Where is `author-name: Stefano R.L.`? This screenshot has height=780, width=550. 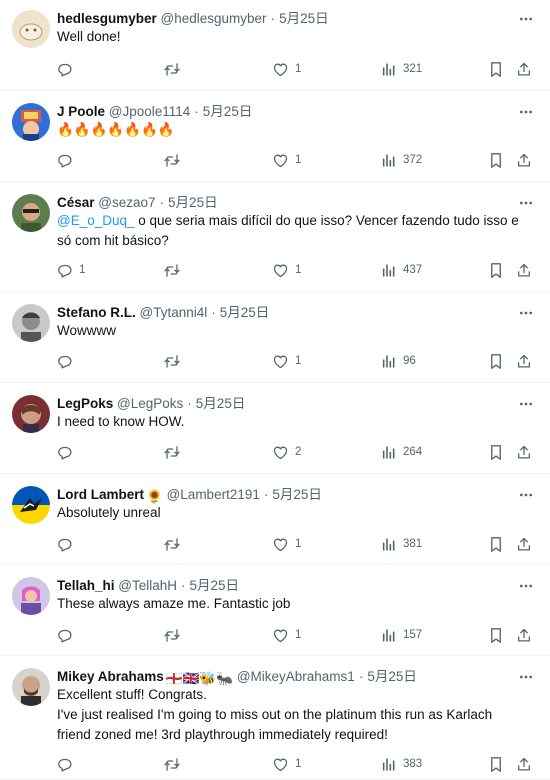 author-name: Stefano R.L. is located at coordinates (96, 312).